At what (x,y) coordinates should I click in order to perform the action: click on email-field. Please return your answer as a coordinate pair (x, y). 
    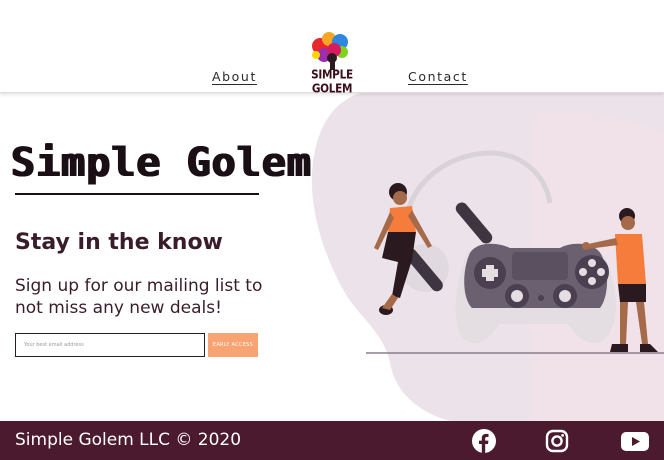
    Looking at the image, I should click on (110, 345).